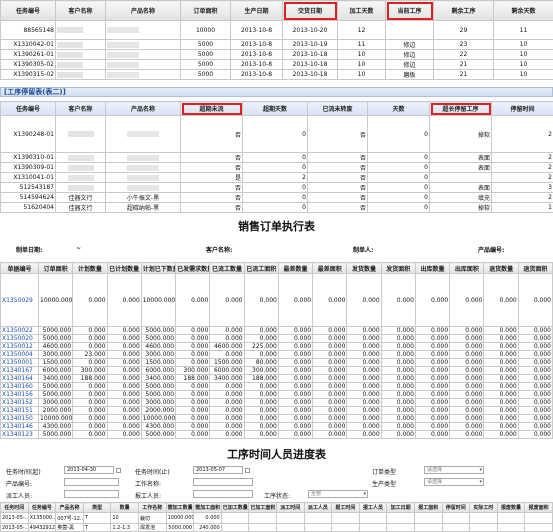 Image resolution: width=553 pixels, height=532 pixels. What do you see at coordinates (276, 197) in the screenshot?
I see `table-row: 514594624 佳器文行 小牛振文-黑否 0 否 0 填充 2` at bounding box center [276, 197].